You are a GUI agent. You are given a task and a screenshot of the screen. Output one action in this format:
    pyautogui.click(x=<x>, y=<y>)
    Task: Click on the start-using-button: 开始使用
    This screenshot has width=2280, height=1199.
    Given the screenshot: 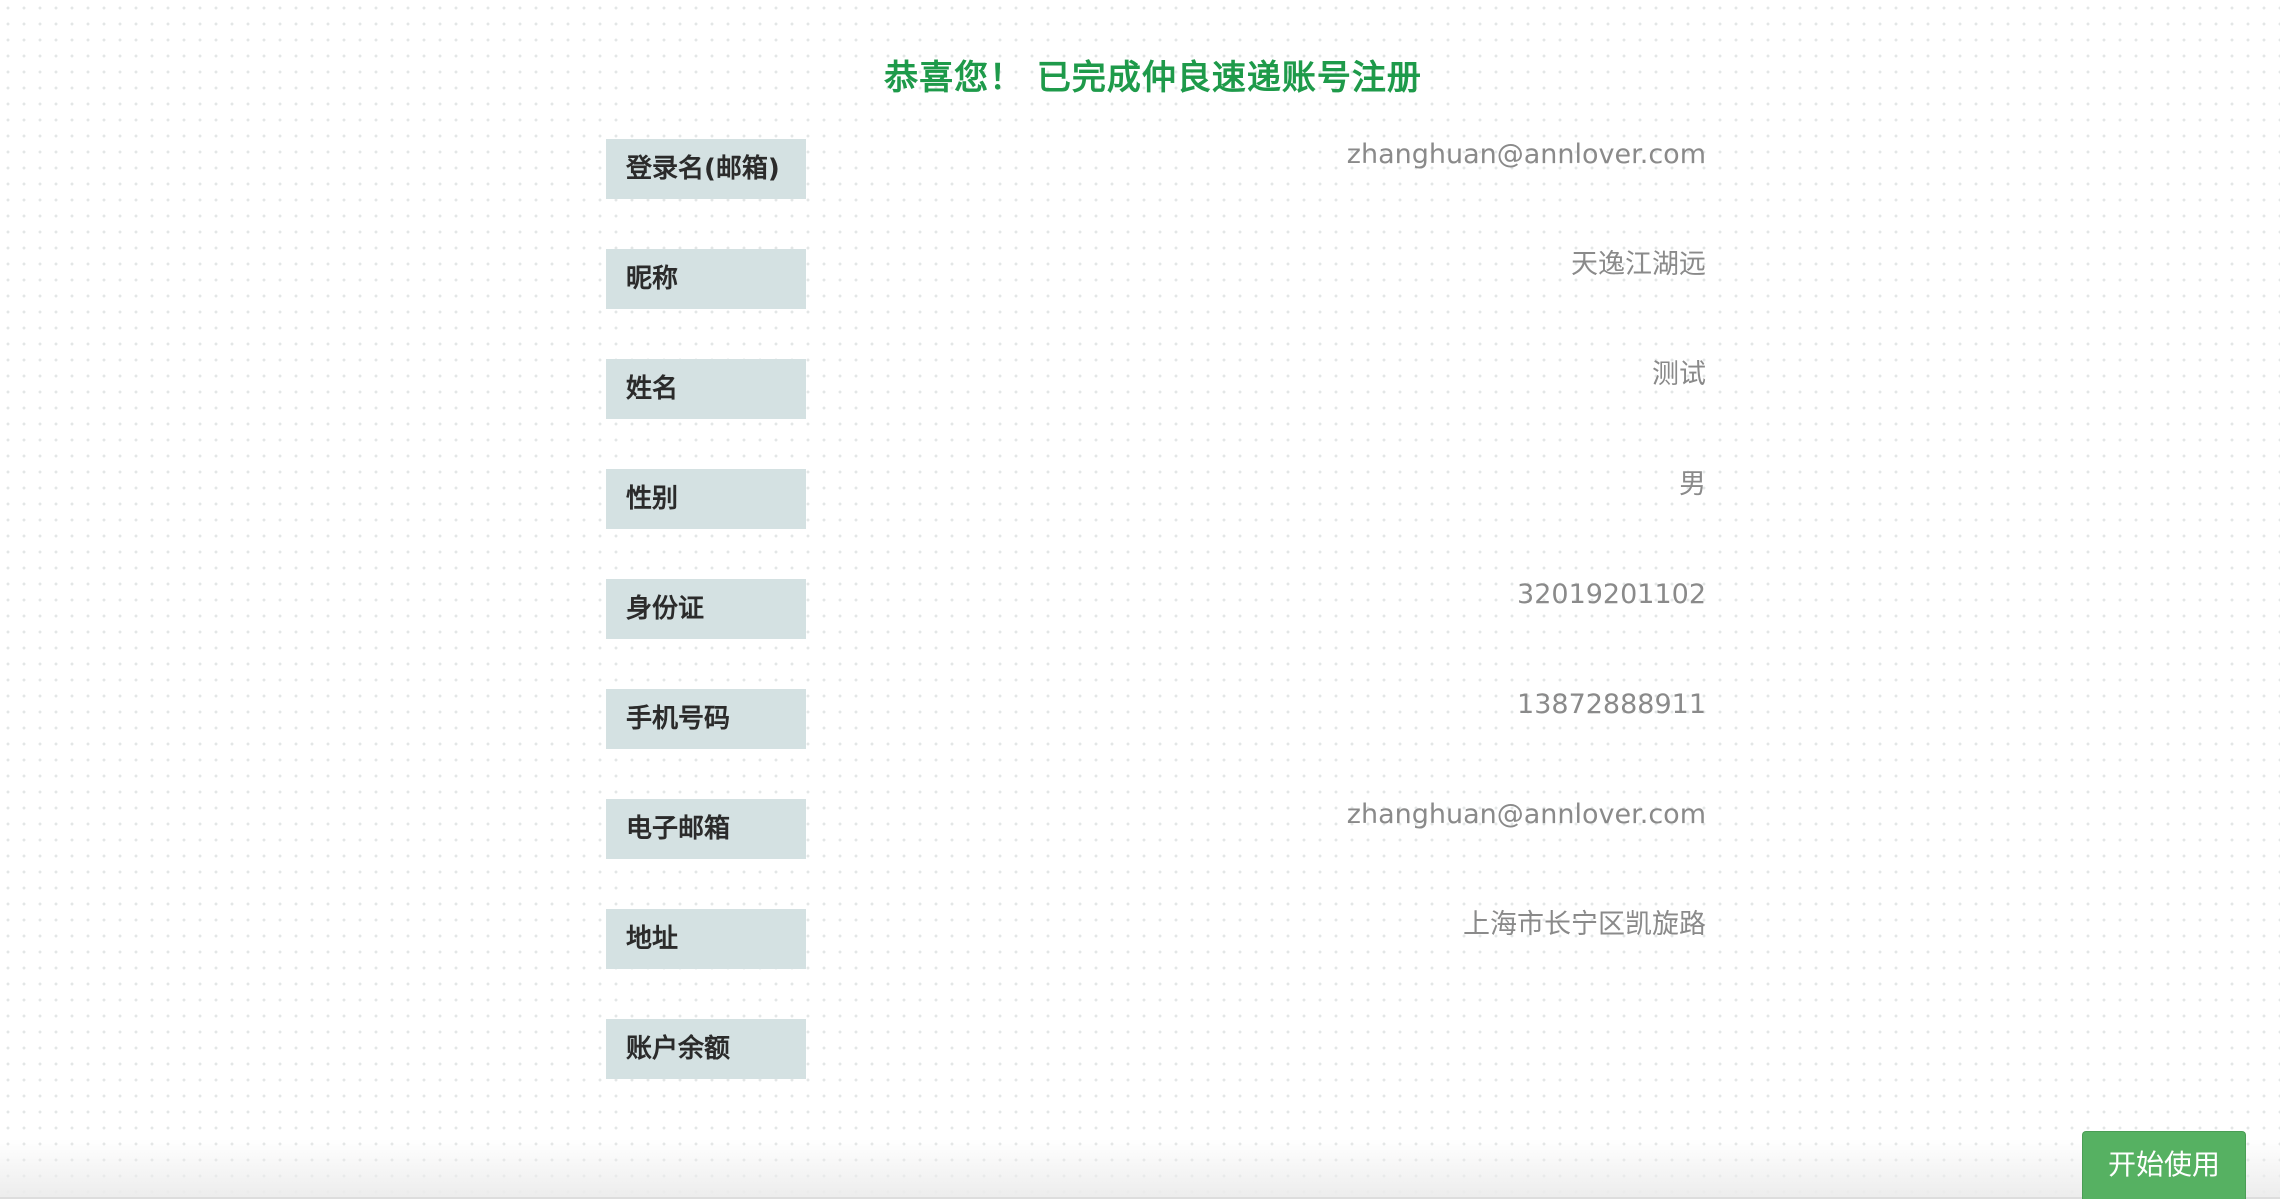 What is the action you would take?
    pyautogui.click(x=2164, y=1165)
    